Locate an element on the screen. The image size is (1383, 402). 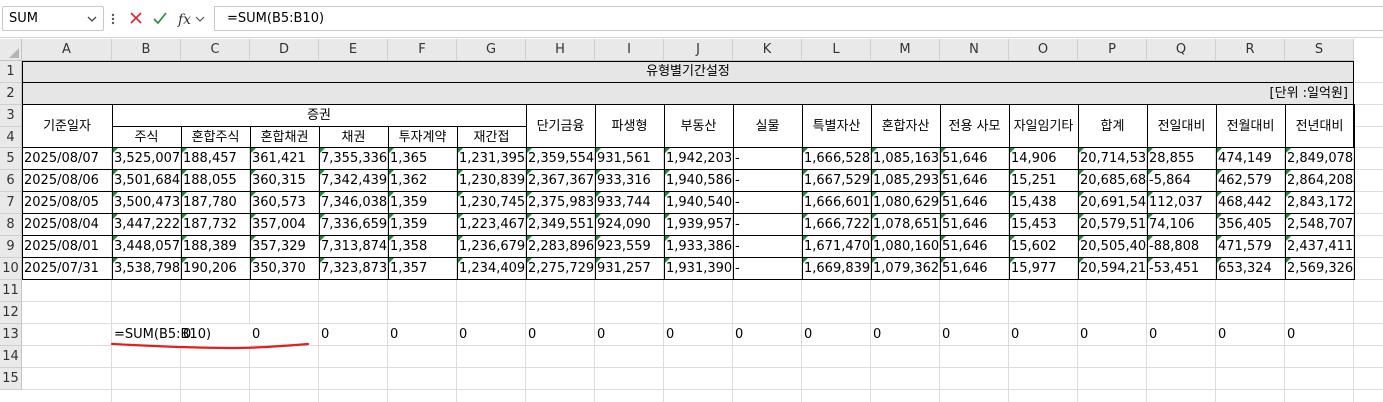
data-cell: 7,342,439 is located at coordinates (353, 181).